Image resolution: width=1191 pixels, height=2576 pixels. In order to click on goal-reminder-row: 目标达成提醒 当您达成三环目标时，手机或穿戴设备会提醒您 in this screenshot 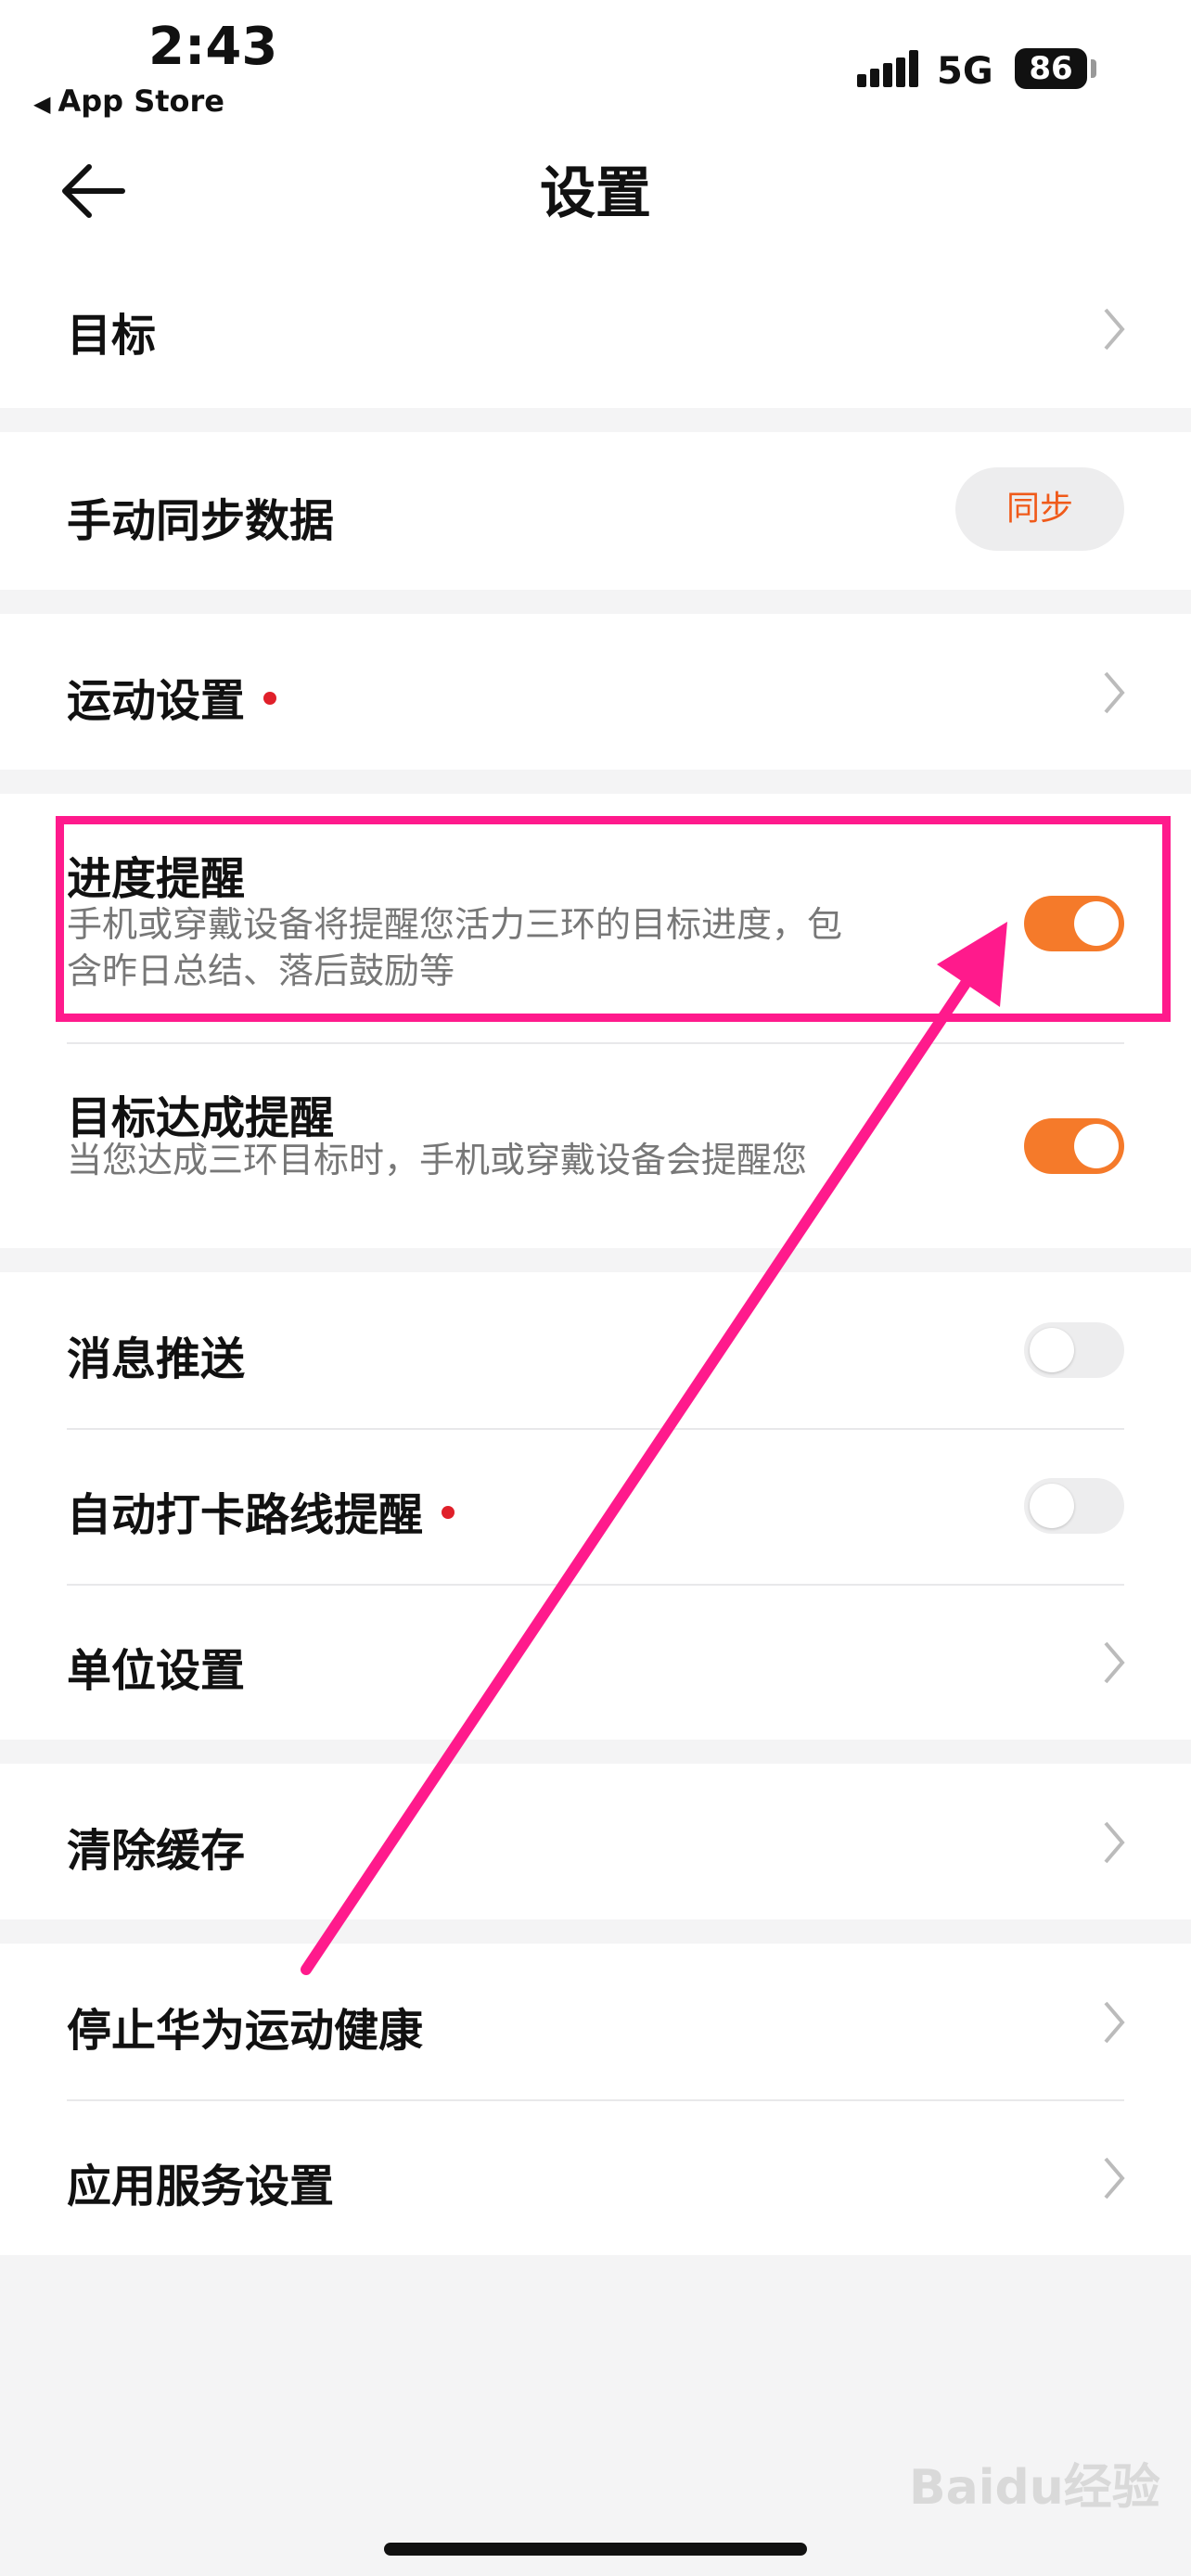, I will do `click(595, 1146)`.